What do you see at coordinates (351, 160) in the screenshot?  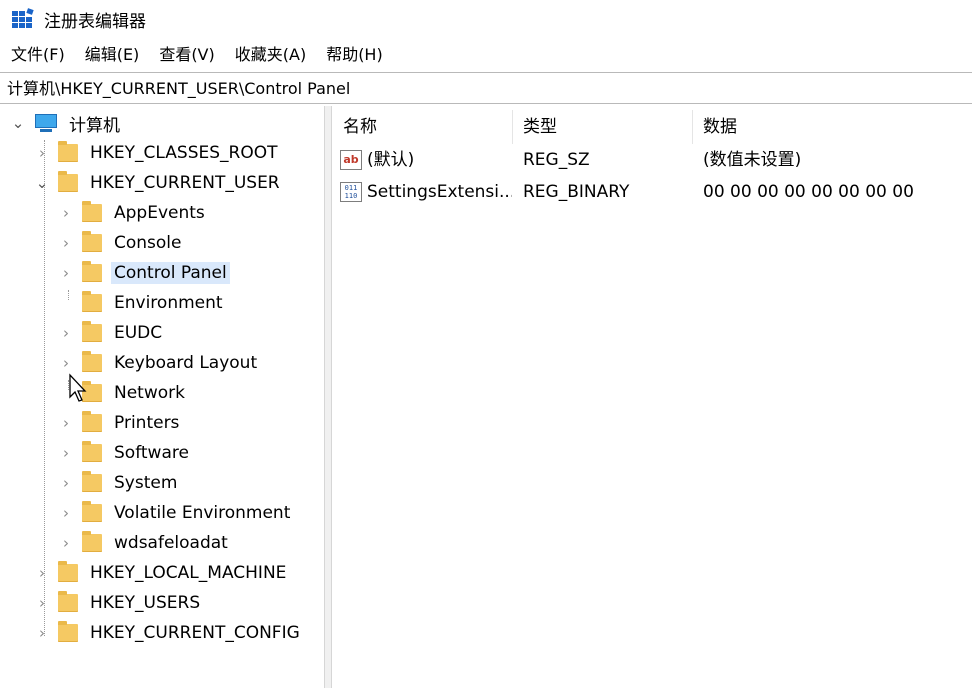 I see `string-value-icon: ab` at bounding box center [351, 160].